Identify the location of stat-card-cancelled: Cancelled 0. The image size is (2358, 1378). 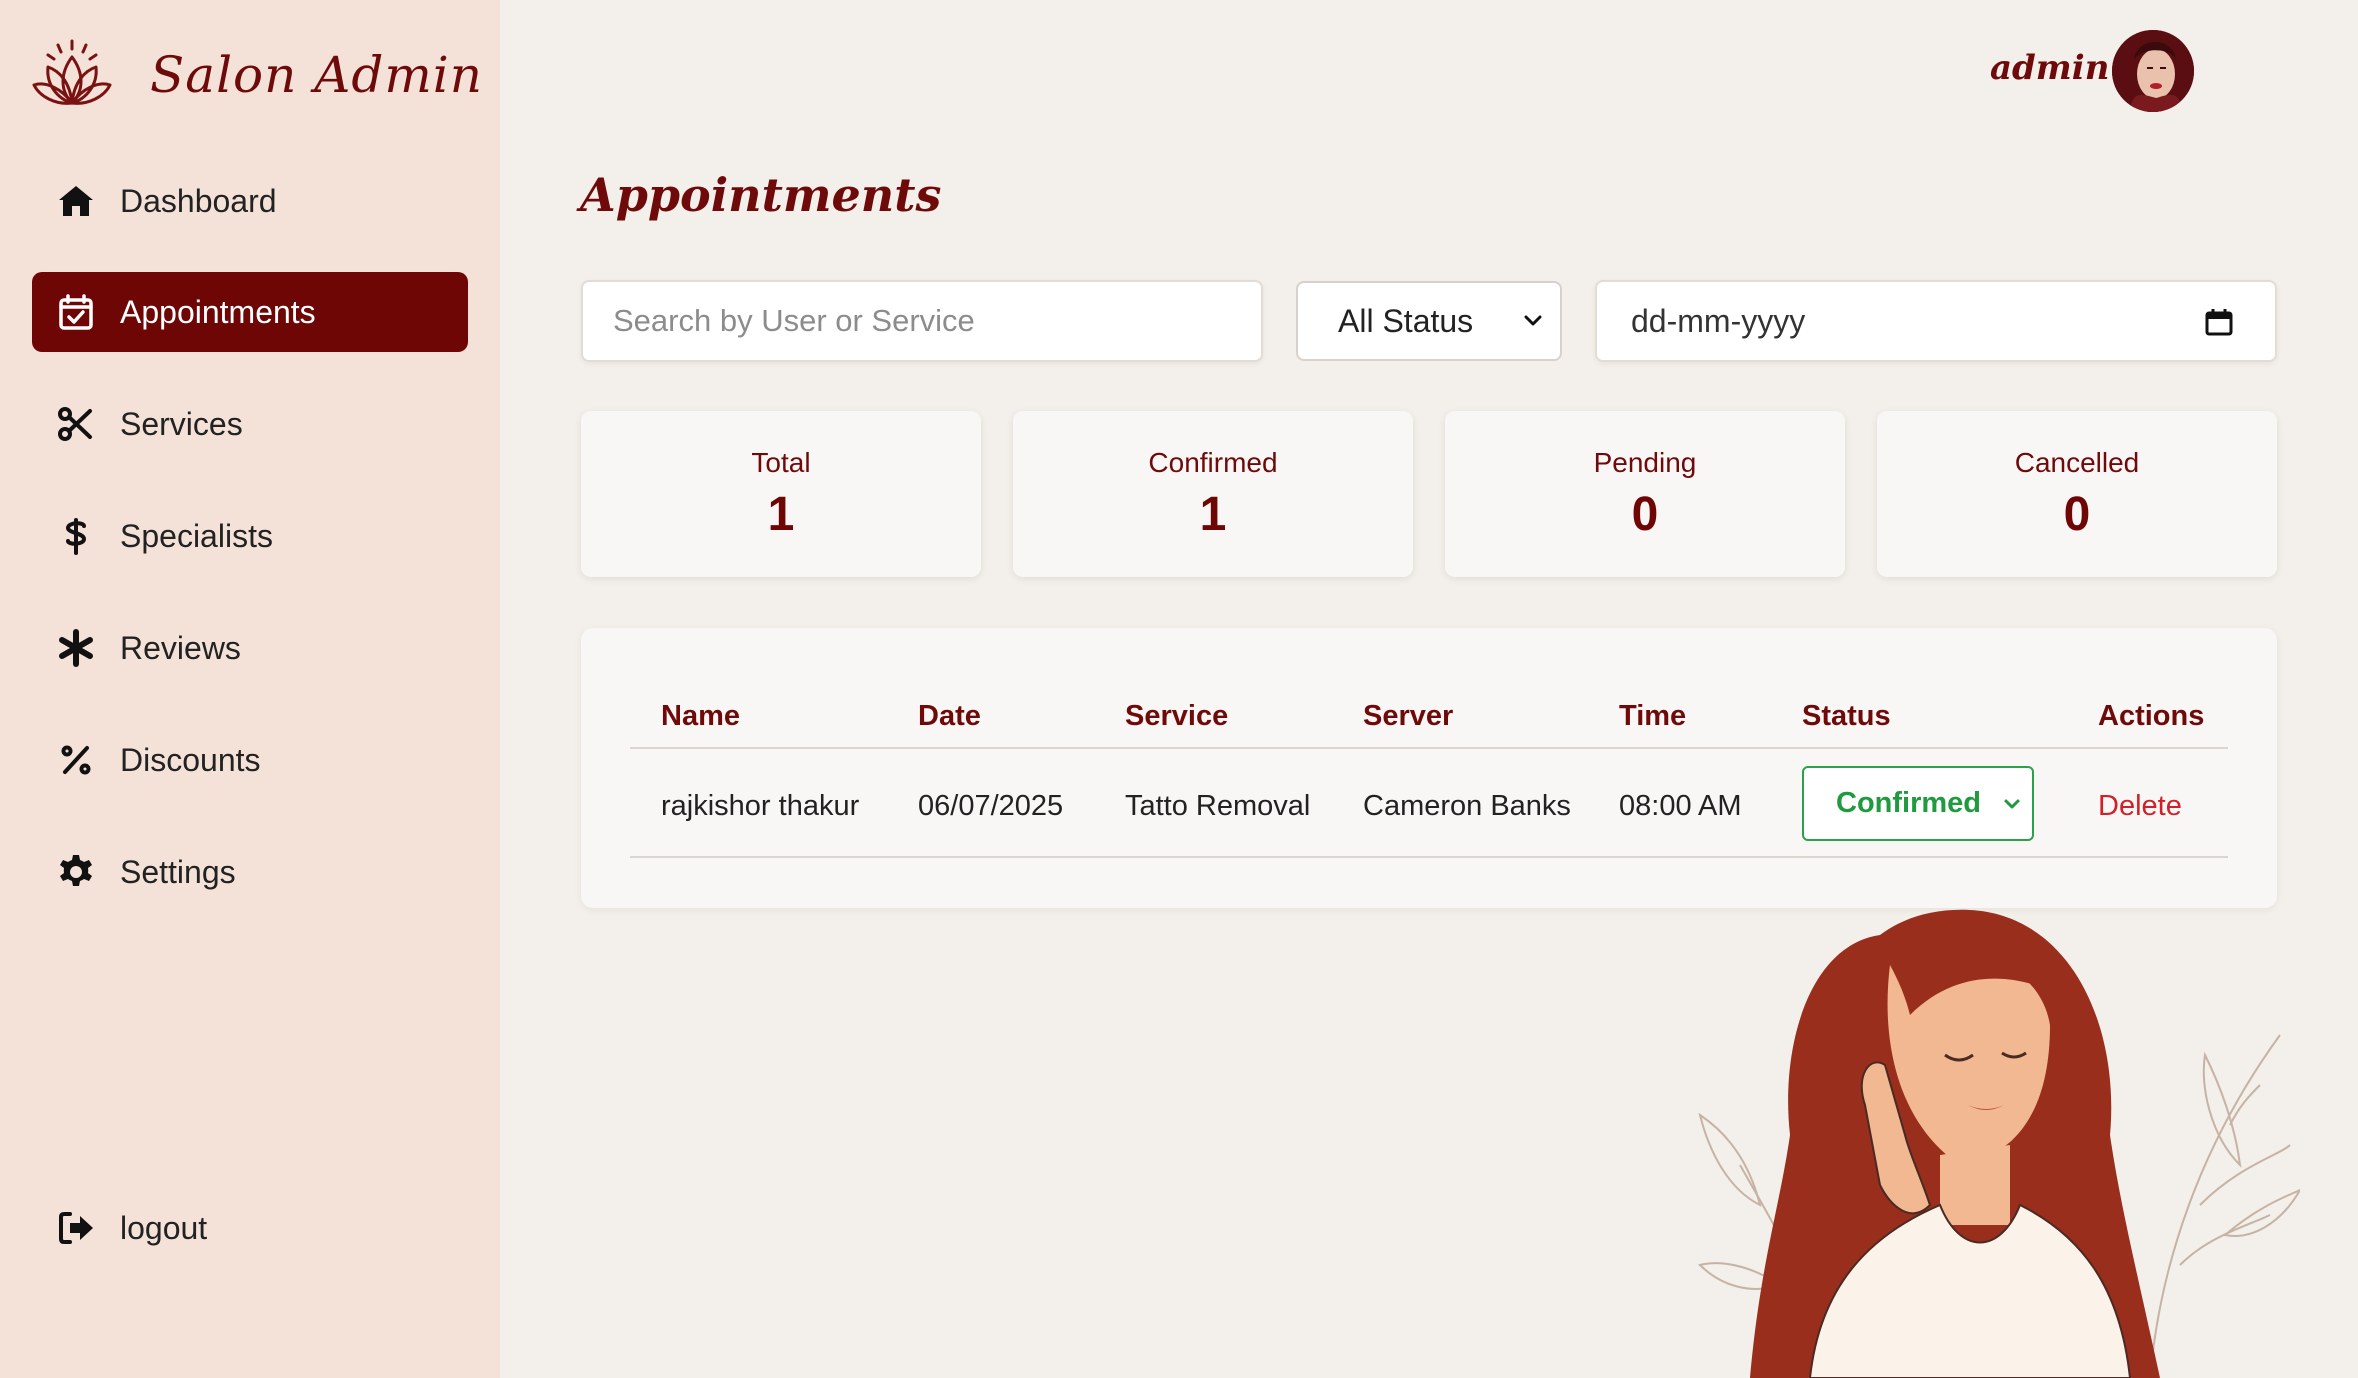
(2077, 494).